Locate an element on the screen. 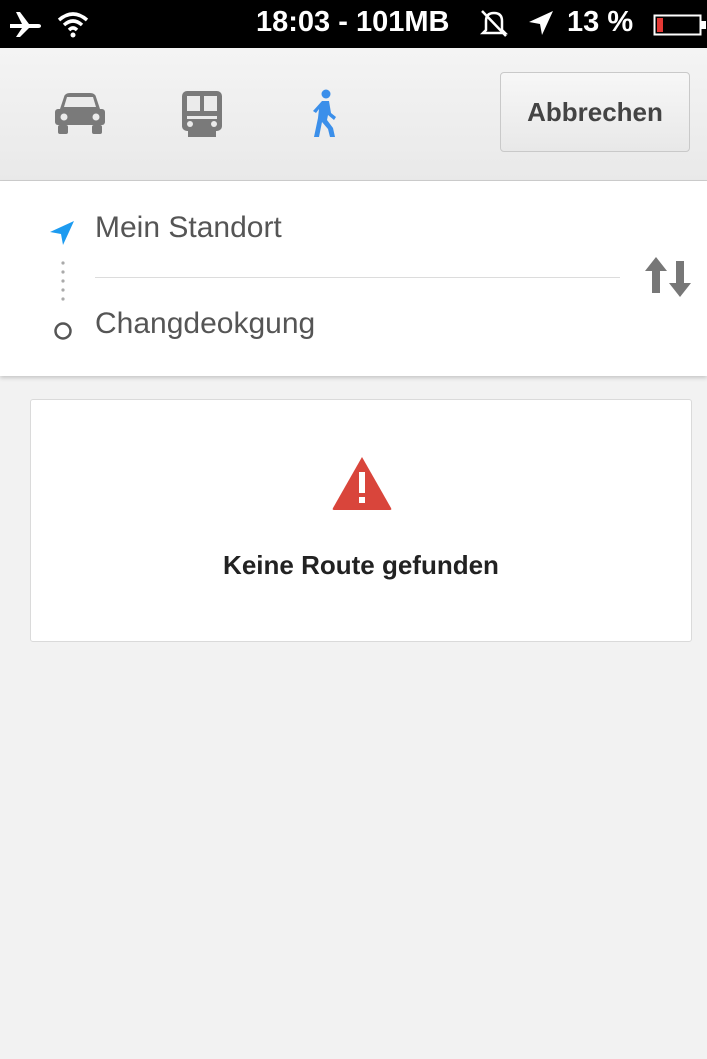  warning-triangle-icon is located at coordinates (362, 483).